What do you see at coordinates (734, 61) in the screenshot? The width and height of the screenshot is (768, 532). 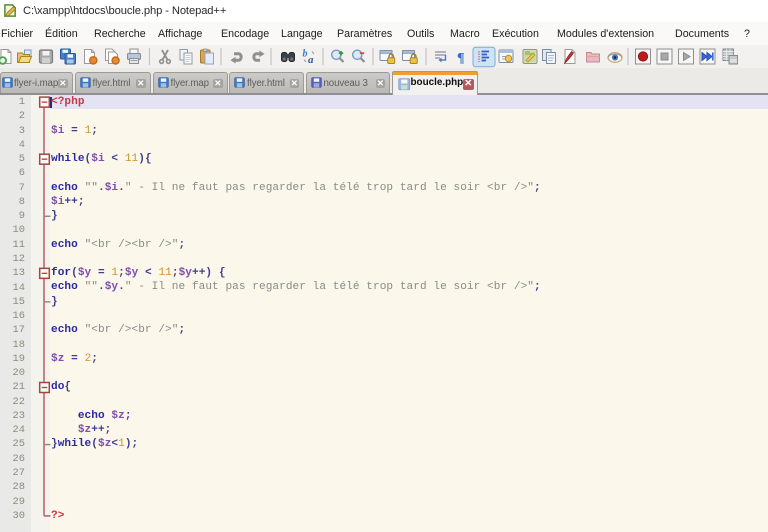 I see `svg-text: uc` at bounding box center [734, 61].